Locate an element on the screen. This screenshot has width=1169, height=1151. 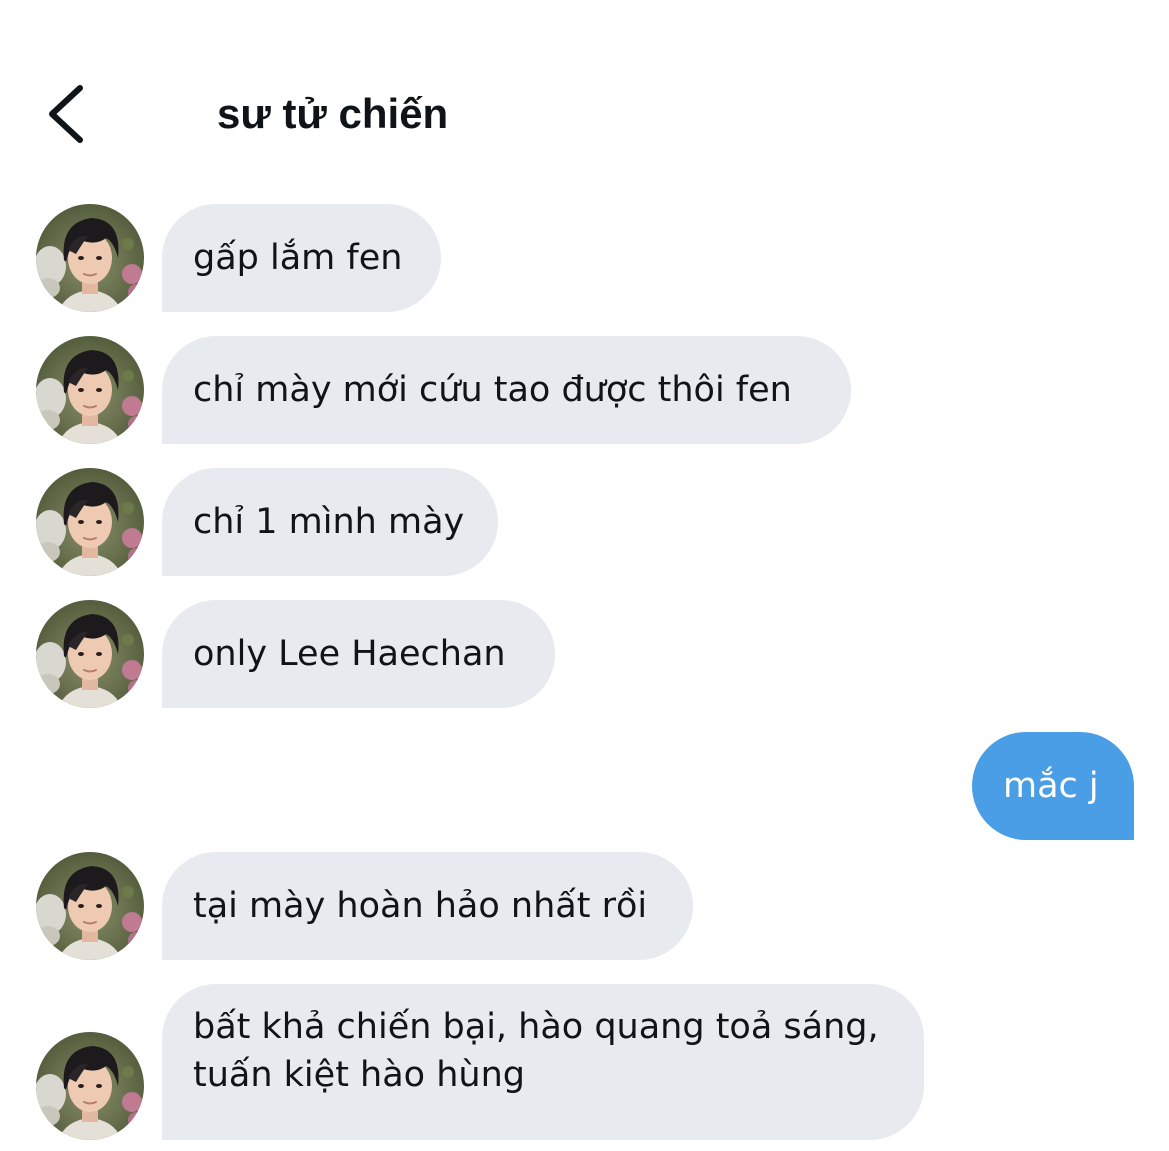
message-bubble-incoming: gấp lắm fen is located at coordinates (301, 258).